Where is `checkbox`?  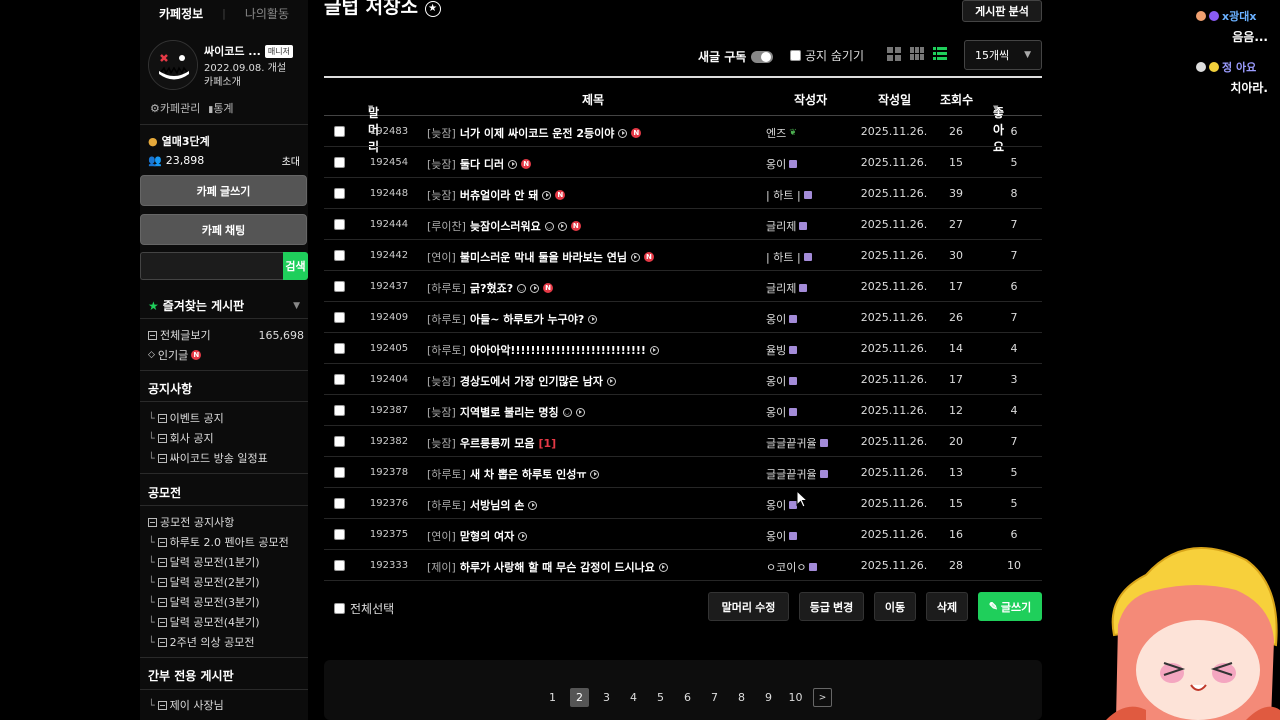 checkbox is located at coordinates (339, 608).